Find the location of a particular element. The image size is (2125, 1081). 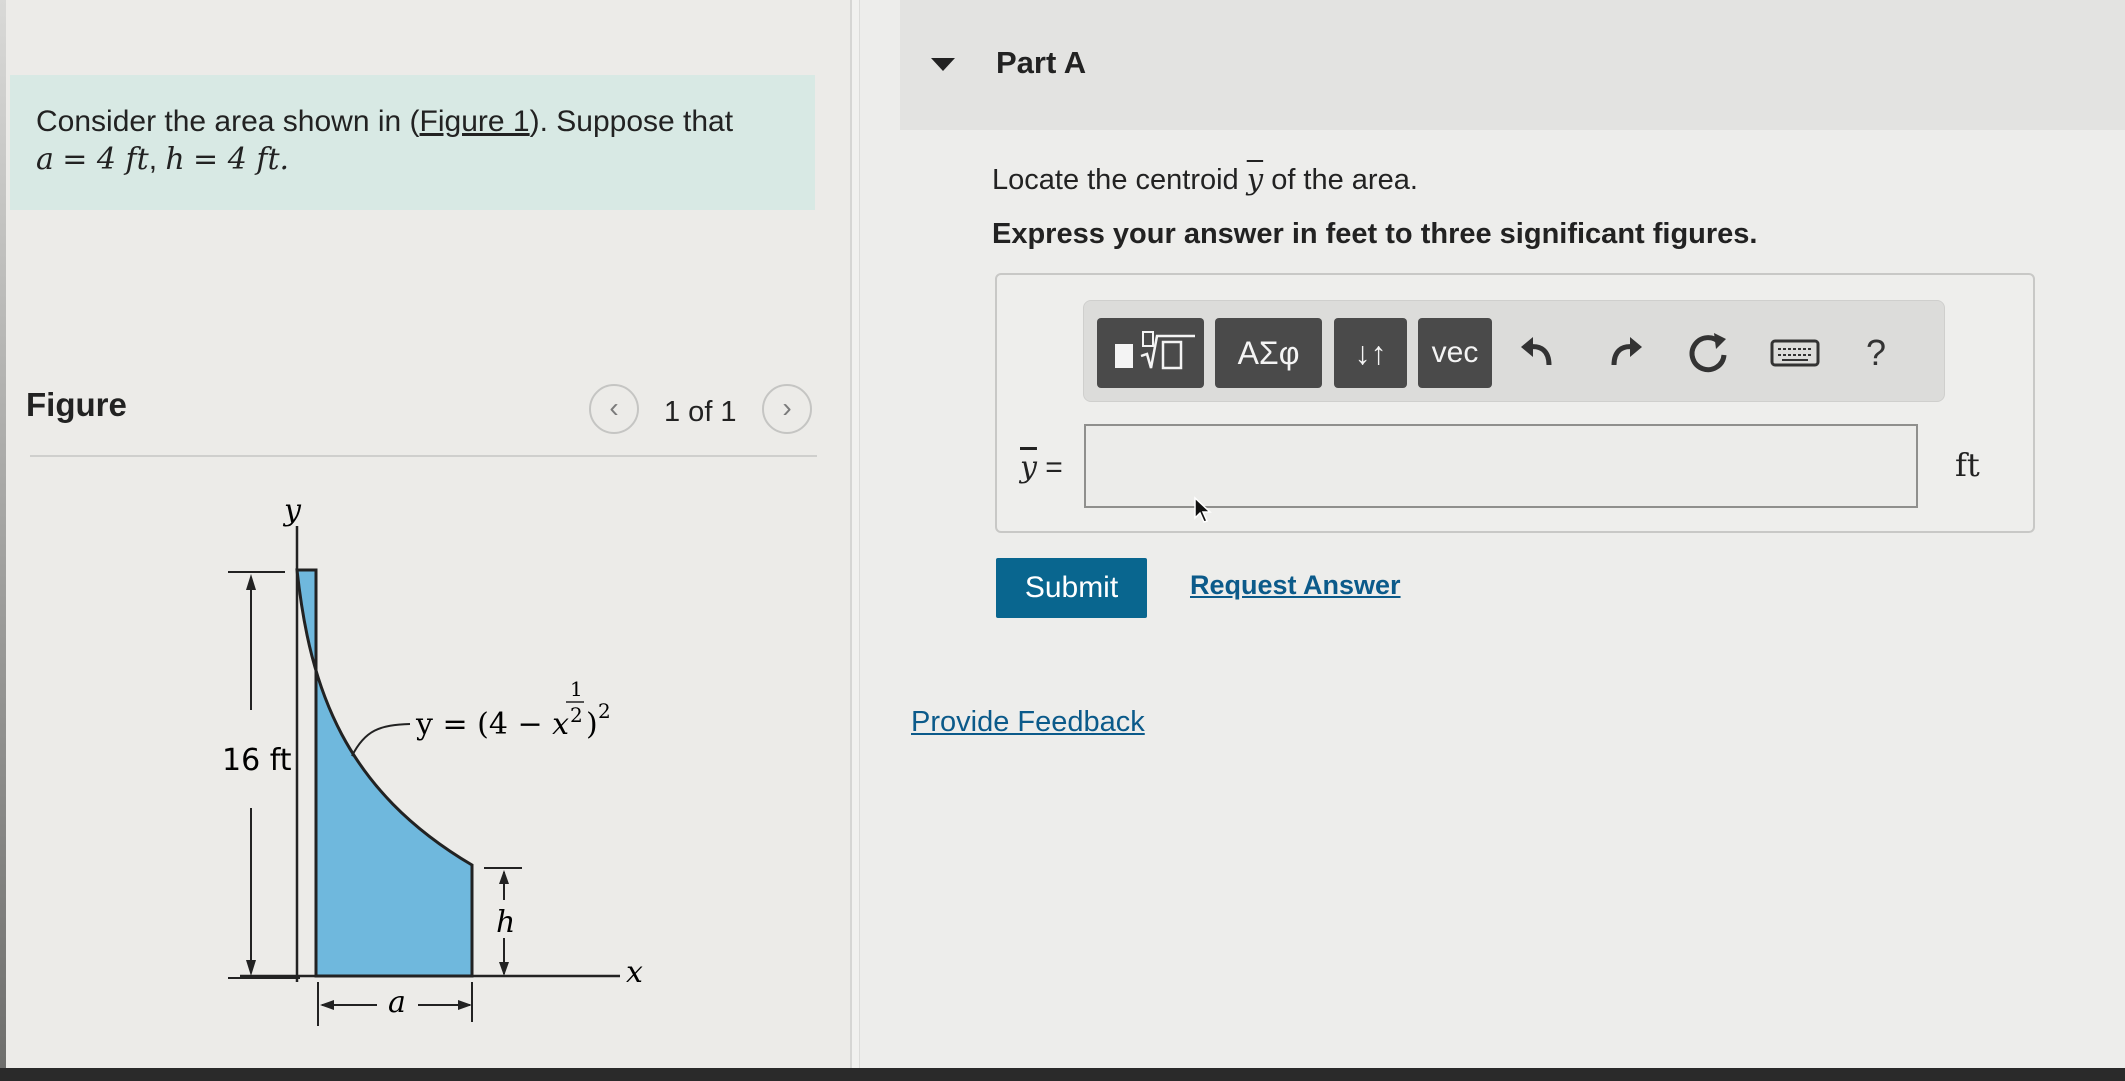

provide-feedback-link: Provide Feedback is located at coordinates (1028, 722).